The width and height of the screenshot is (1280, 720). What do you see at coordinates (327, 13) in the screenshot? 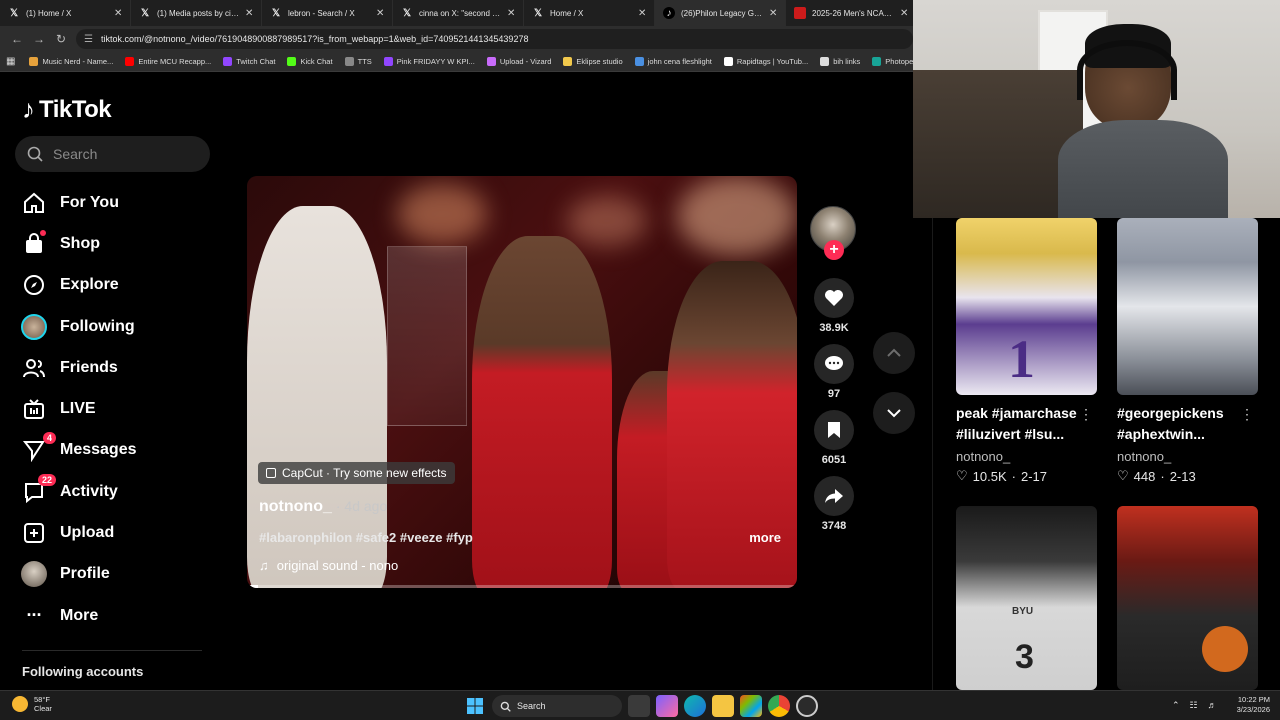
I see `browser-tab: 𝕏lebron - Search / X ✕` at bounding box center [327, 13].